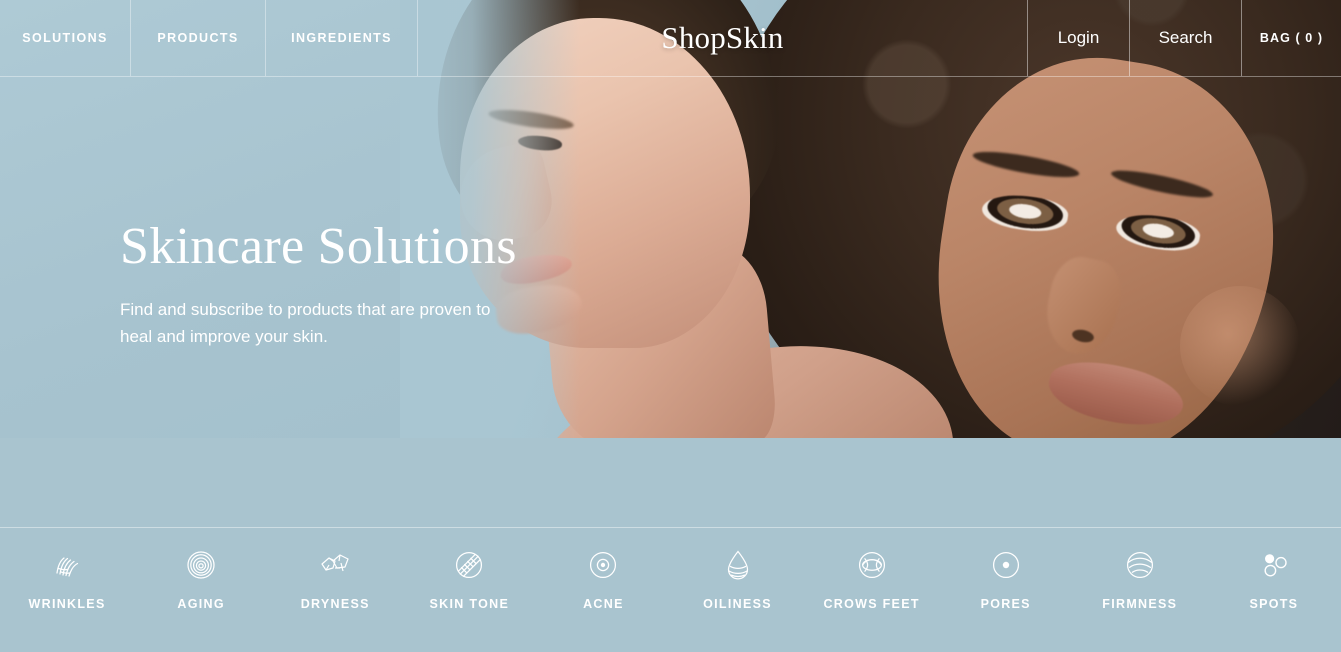 The height and width of the screenshot is (652, 1341). I want to click on concern-dryness: DRYNESS, so click(335, 575).